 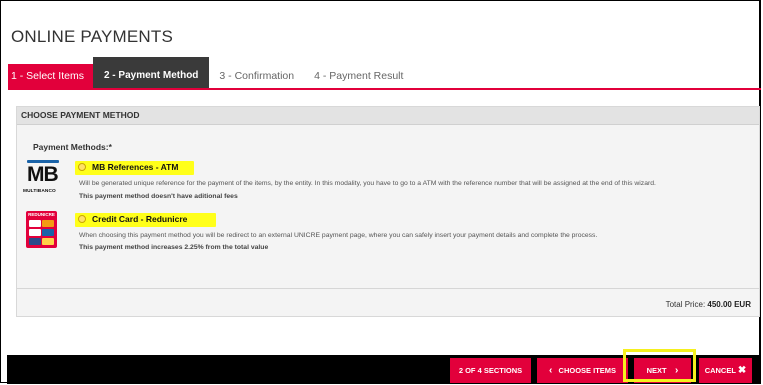 What do you see at coordinates (587, 370) in the screenshot?
I see `choose-items-label: CHOOSE ITEMS` at bounding box center [587, 370].